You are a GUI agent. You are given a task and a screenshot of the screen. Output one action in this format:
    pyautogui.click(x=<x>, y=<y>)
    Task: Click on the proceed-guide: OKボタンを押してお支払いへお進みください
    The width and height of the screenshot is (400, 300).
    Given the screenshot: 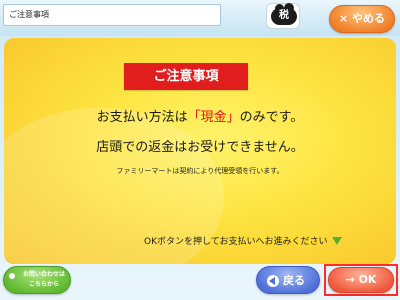 What is the action you would take?
    pyautogui.click(x=269, y=240)
    